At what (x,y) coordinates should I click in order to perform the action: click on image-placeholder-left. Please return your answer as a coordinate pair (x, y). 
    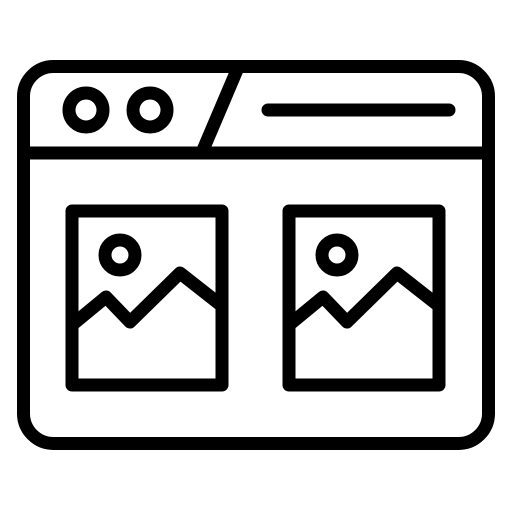
    Looking at the image, I should click on (147, 298).